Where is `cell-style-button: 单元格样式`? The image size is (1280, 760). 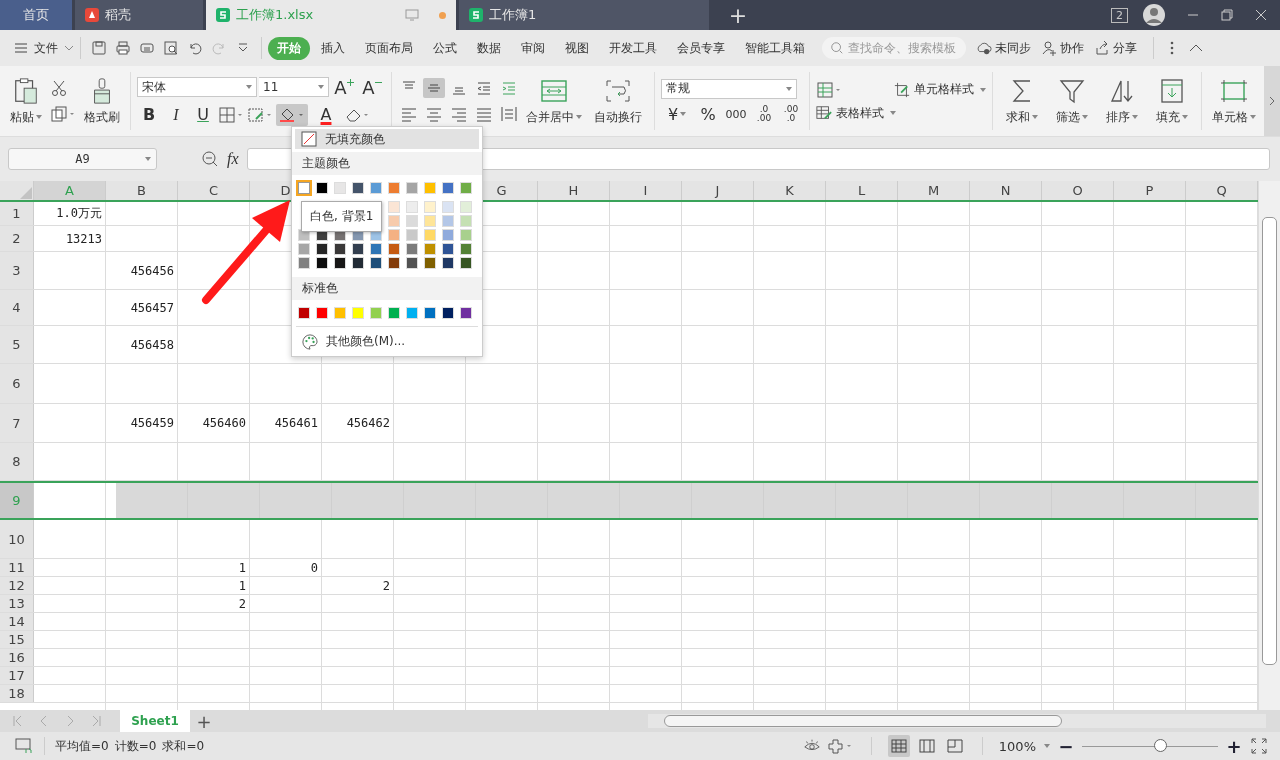 cell-style-button: 单元格样式 is located at coordinates (940, 89).